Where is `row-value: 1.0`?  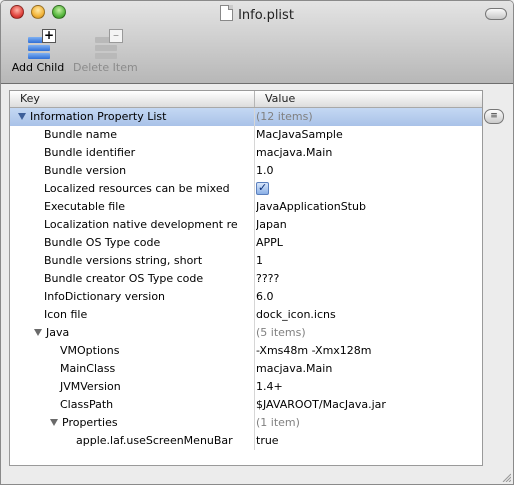
row-value: 1.0 is located at coordinates (368, 171).